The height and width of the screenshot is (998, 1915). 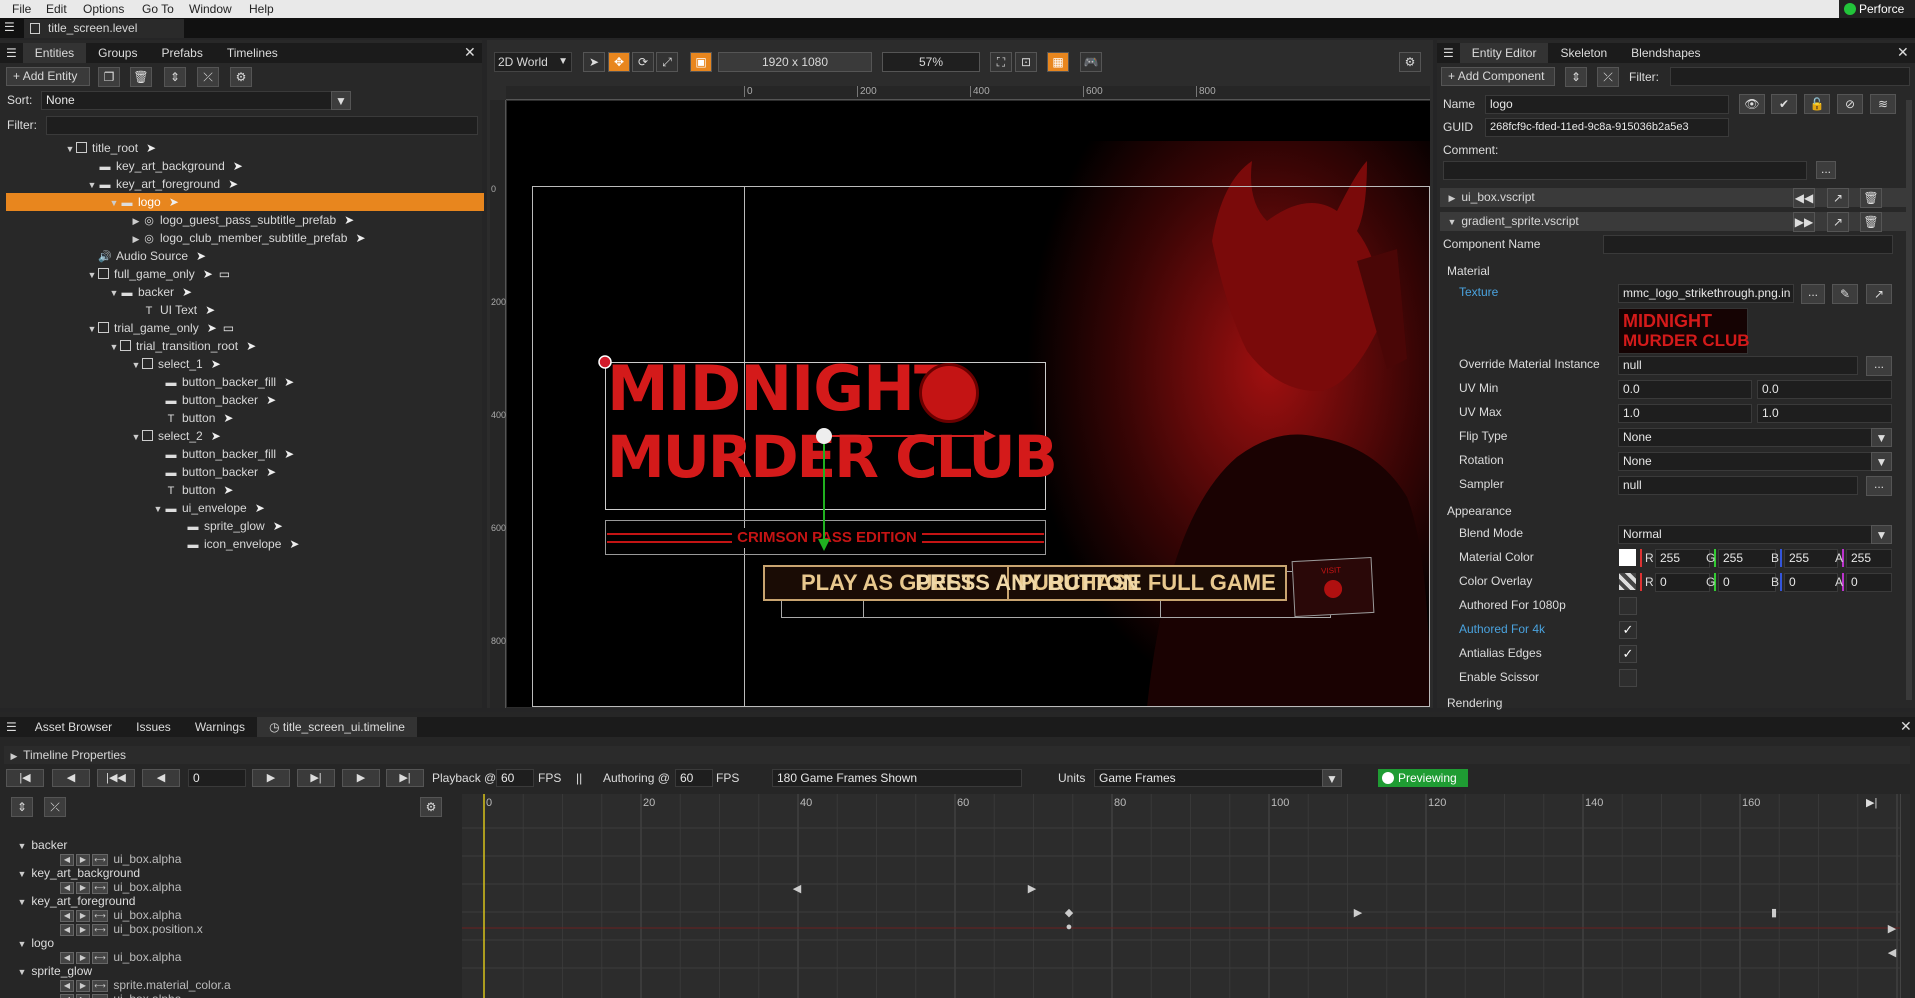 I want to click on enable-scissor-checkbox, so click(x=1628, y=678).